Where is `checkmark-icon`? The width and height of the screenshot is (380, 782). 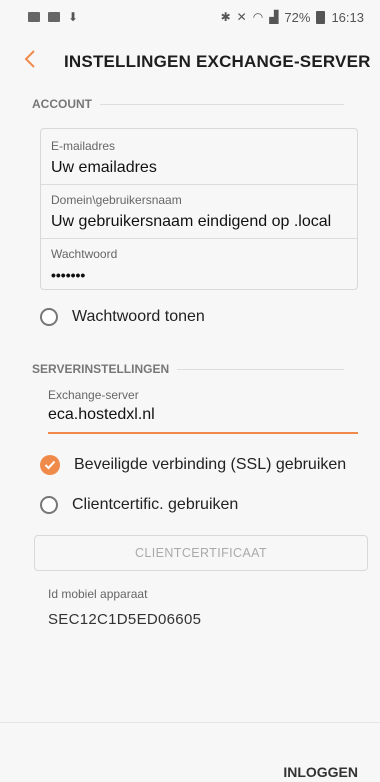 checkmark-icon is located at coordinates (50, 465).